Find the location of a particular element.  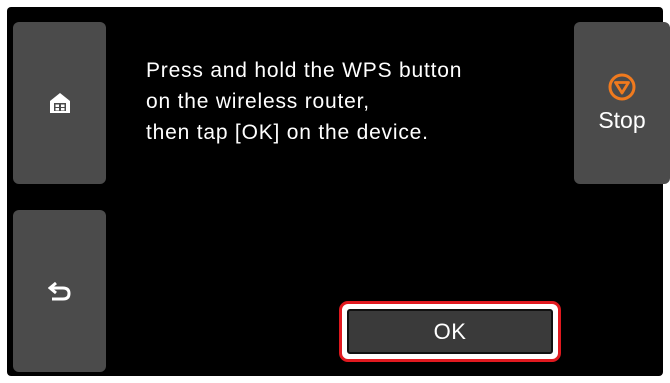

ok-button: OK is located at coordinates (450, 331).